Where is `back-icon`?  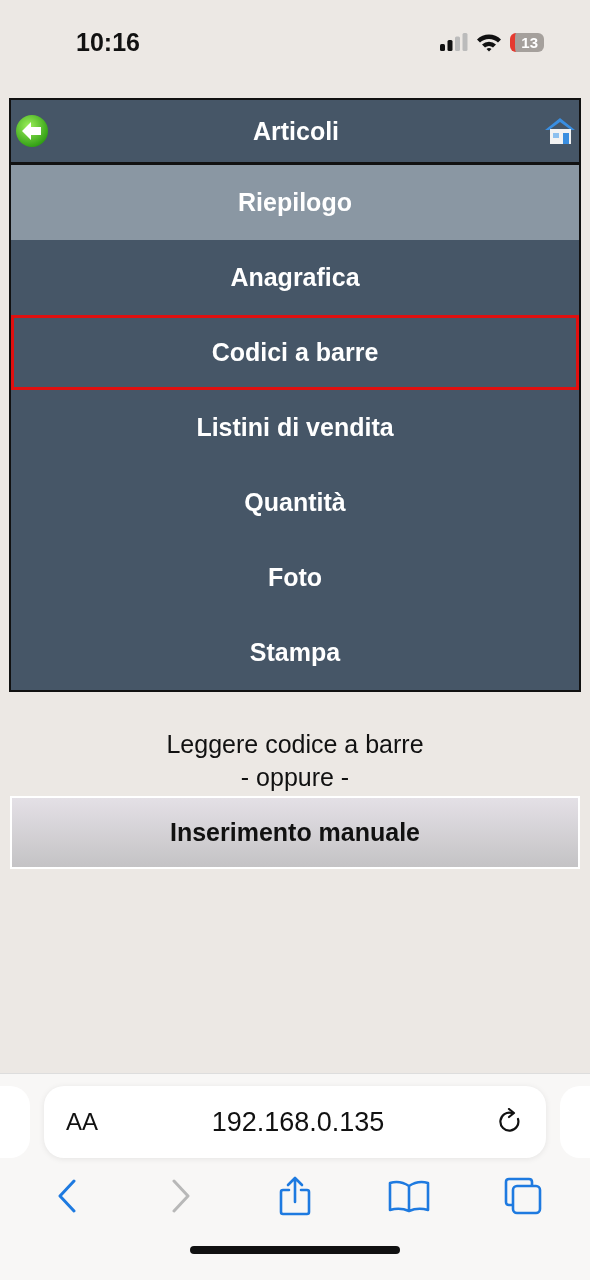
back-icon is located at coordinates (67, 1196).